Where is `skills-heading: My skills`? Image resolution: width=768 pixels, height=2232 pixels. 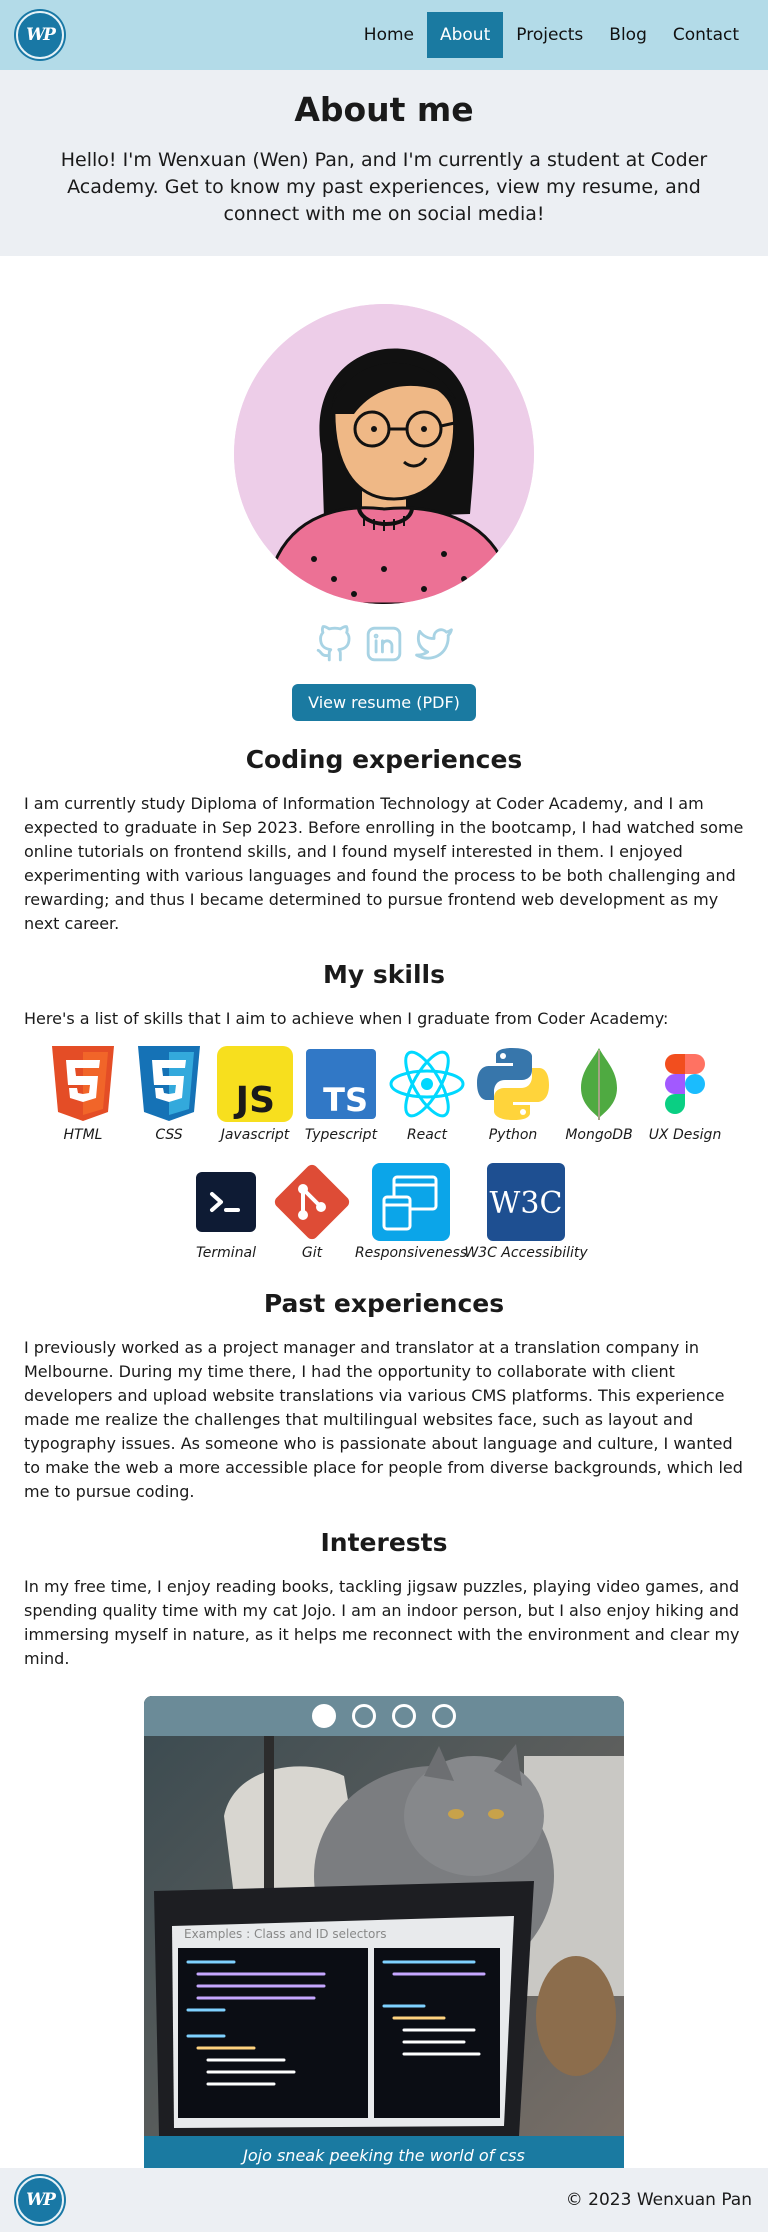
skills-heading: My skills is located at coordinates (384, 974).